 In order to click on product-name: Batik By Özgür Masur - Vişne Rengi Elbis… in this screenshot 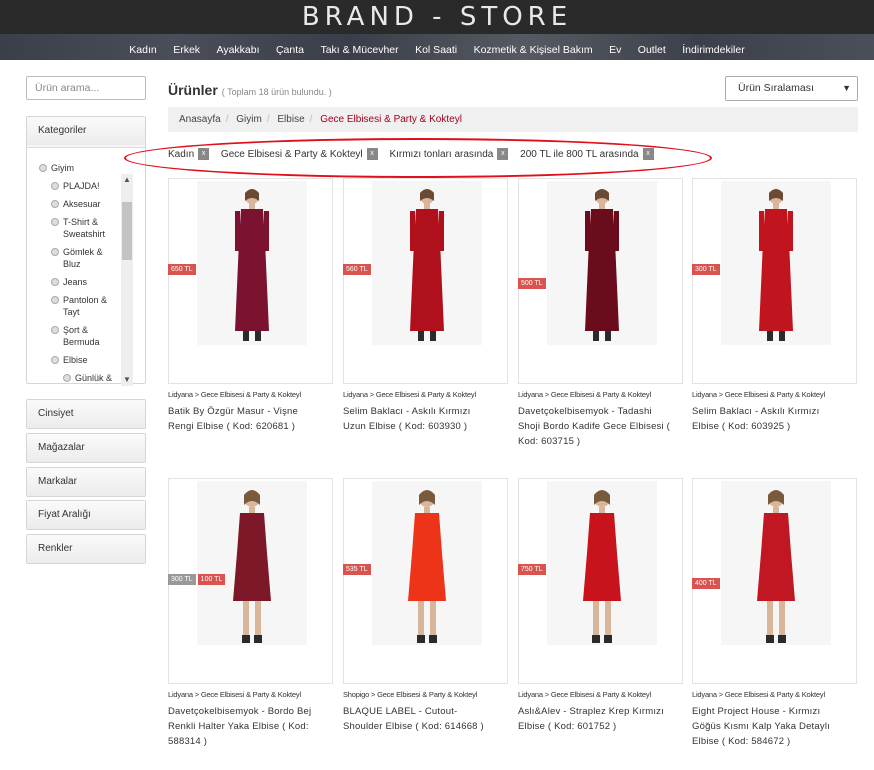, I will do `click(244, 419)`.